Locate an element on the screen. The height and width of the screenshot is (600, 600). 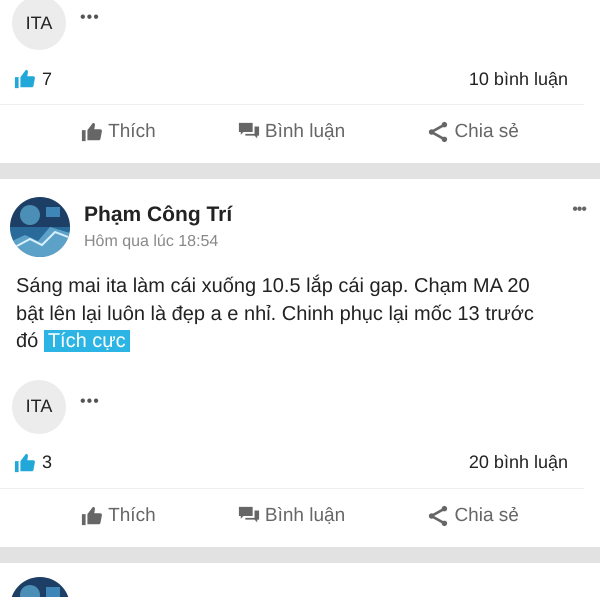
post-text: Sáng mai ita làm cái xuống 10.5 lắp cái gap. Chạm MA 20 bật lên lại luôn là đẹp a e nhỉ. Chinh phục lại mốc 13 trước đó Tích cực is located at coordinates (275, 314).